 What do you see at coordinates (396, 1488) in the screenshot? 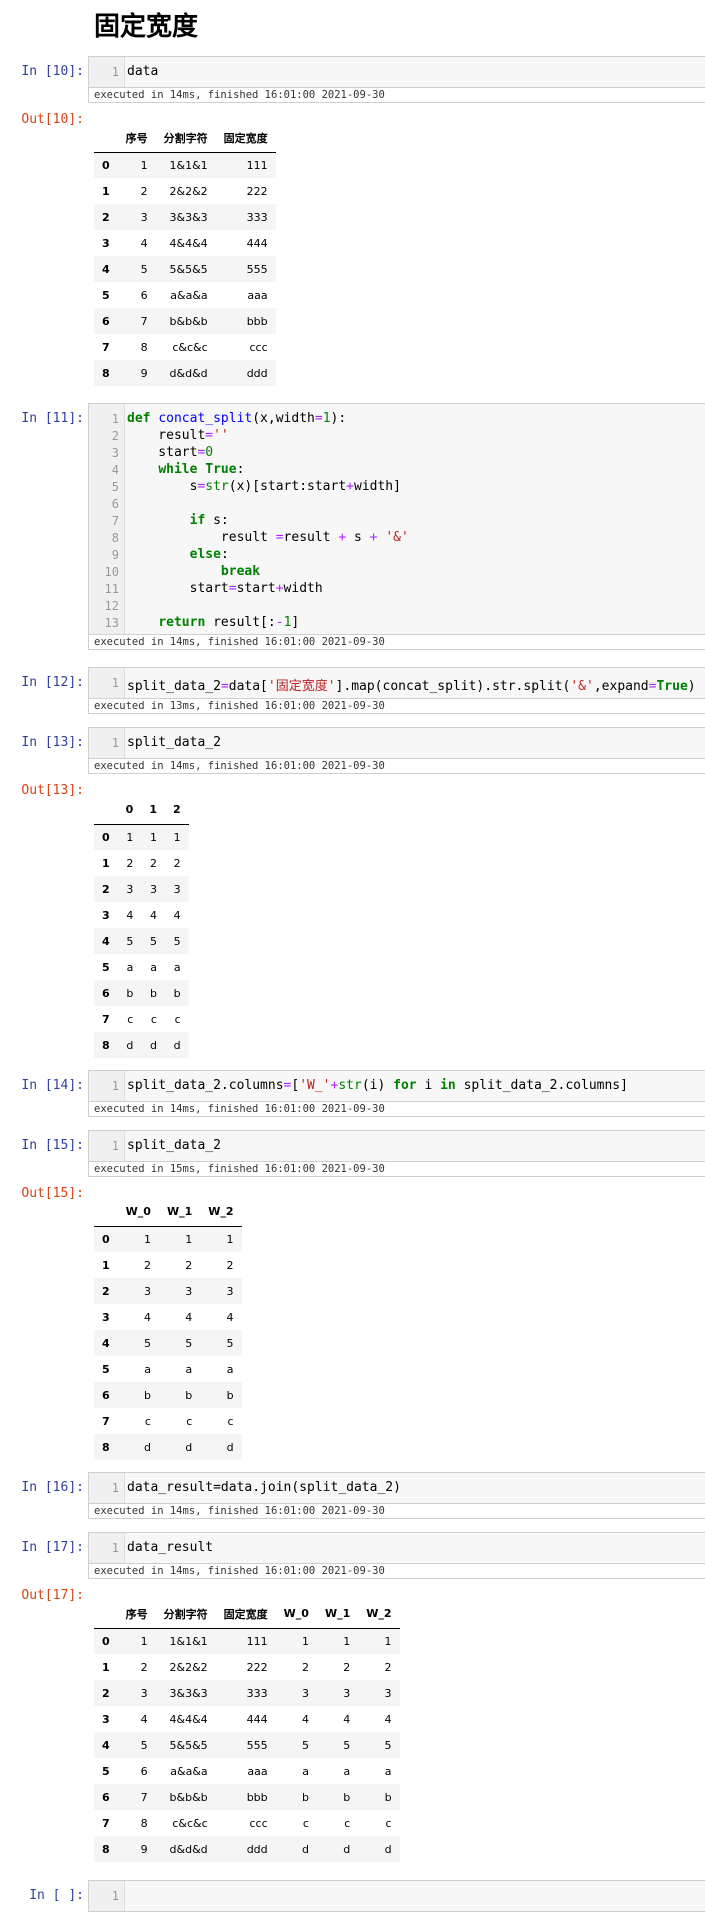
I see `code-input: 1 data_result=data.join(split_data_2)` at bounding box center [396, 1488].